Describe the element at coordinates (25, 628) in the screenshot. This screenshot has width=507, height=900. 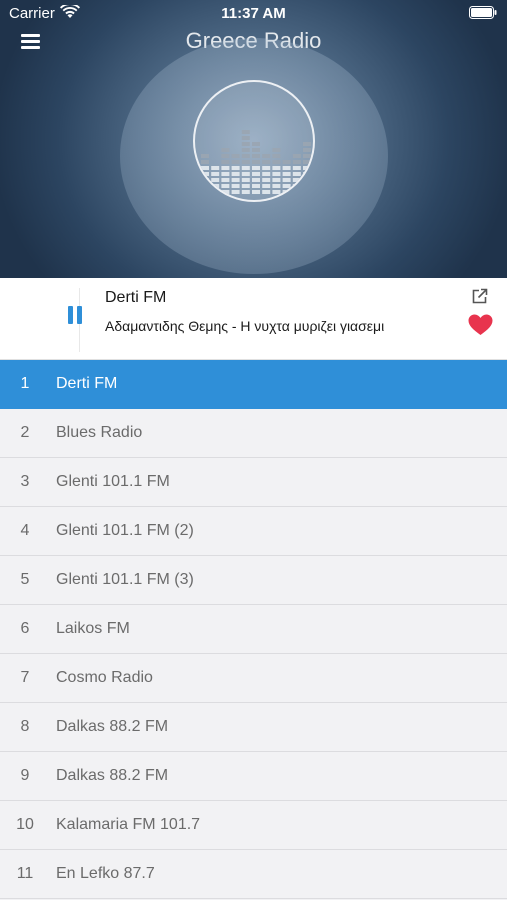
I see `station-number: 6` at that location.